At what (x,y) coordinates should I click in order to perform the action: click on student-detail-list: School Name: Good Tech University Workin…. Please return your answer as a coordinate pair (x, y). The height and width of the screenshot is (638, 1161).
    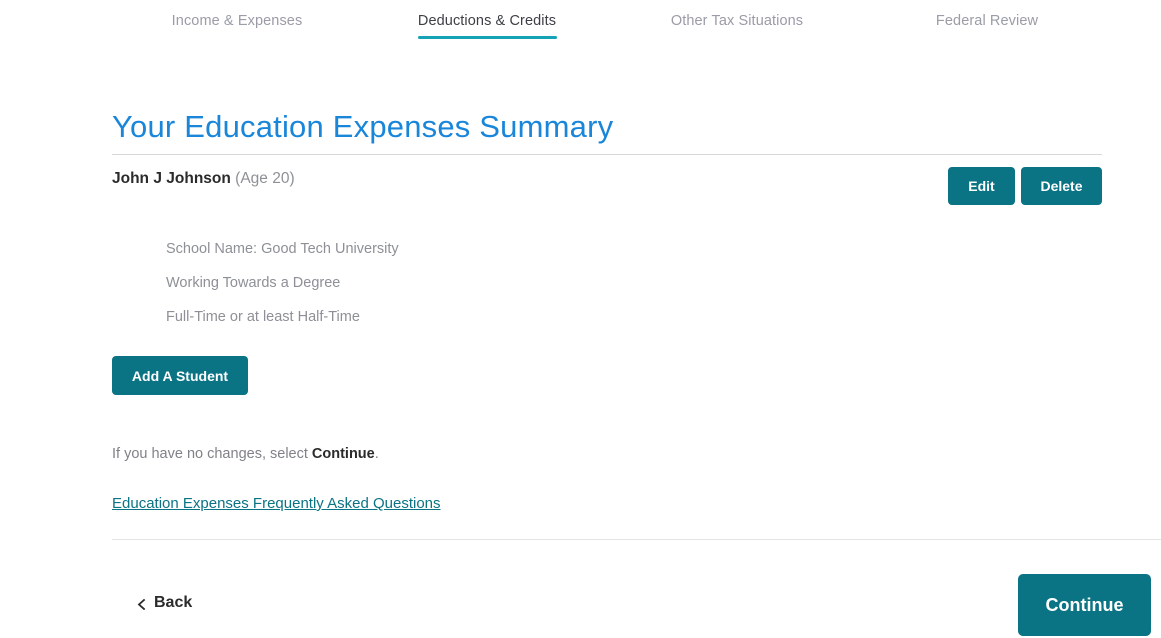
    Looking at the image, I should click on (516, 283).